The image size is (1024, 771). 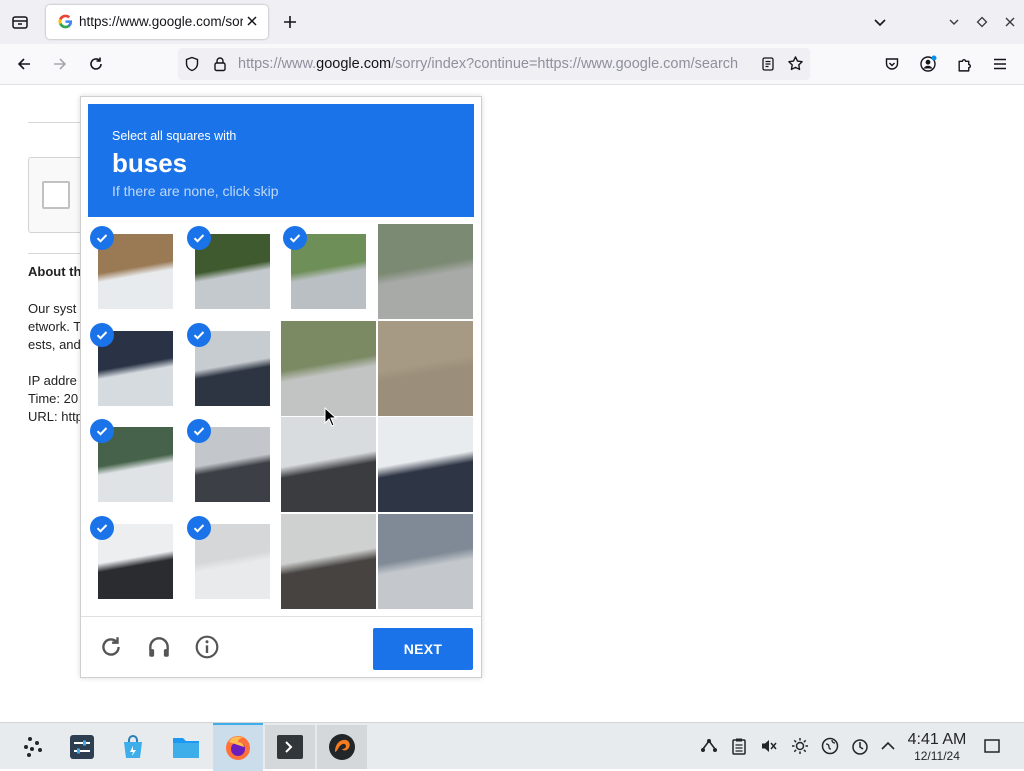 I want to click on digital-clock: 4:41 AM 12/11/24, so click(x=937, y=747).